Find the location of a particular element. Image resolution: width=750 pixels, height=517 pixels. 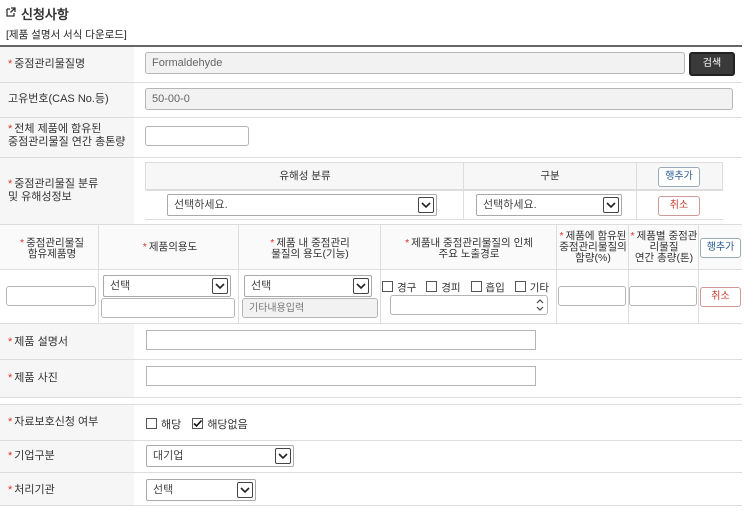

product-col-function: * 제품 내 중점관리 물질의 용도(기능) is located at coordinates (310, 248).